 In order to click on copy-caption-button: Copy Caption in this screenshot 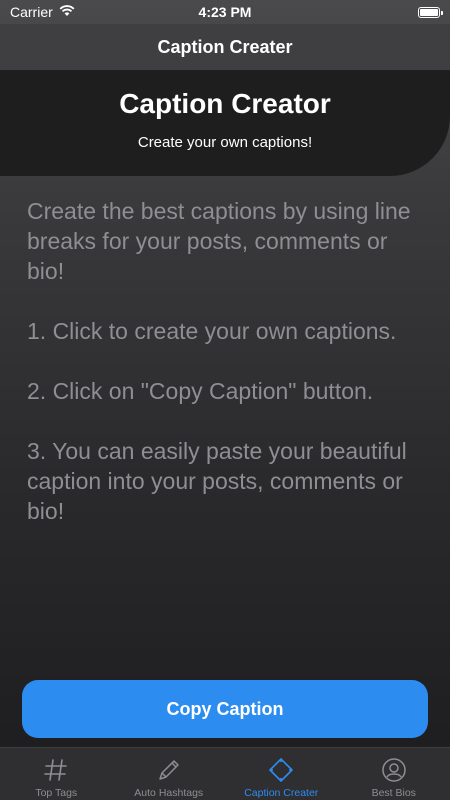, I will do `click(225, 709)`.